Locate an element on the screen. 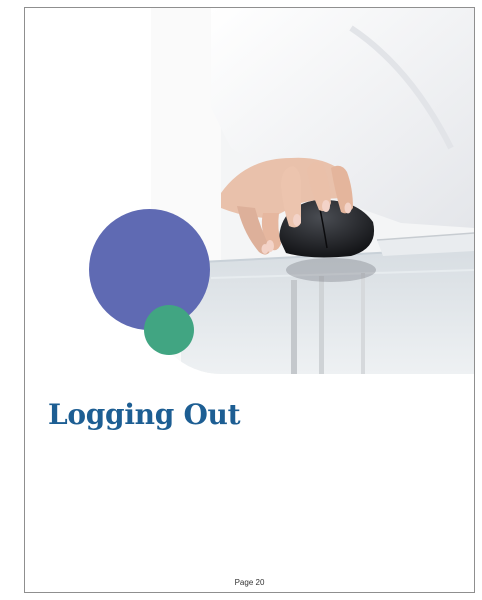 Image resolution: width=482 pixels, height=600 pixels. decorative-circle-small is located at coordinates (169, 330).